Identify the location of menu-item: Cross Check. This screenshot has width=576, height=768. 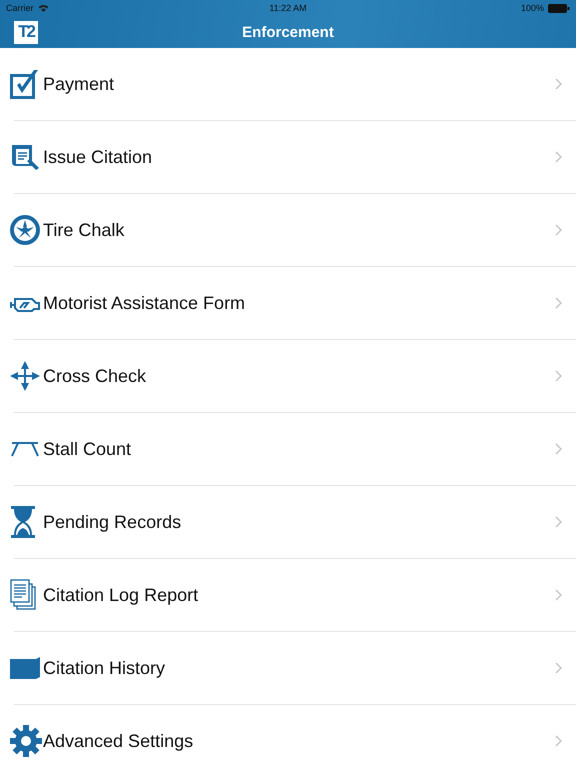
(295, 376).